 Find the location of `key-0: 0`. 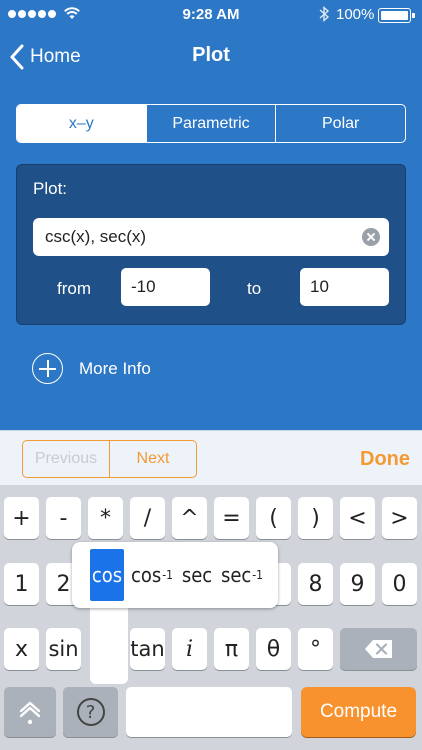

key-0: 0 is located at coordinates (399, 584).